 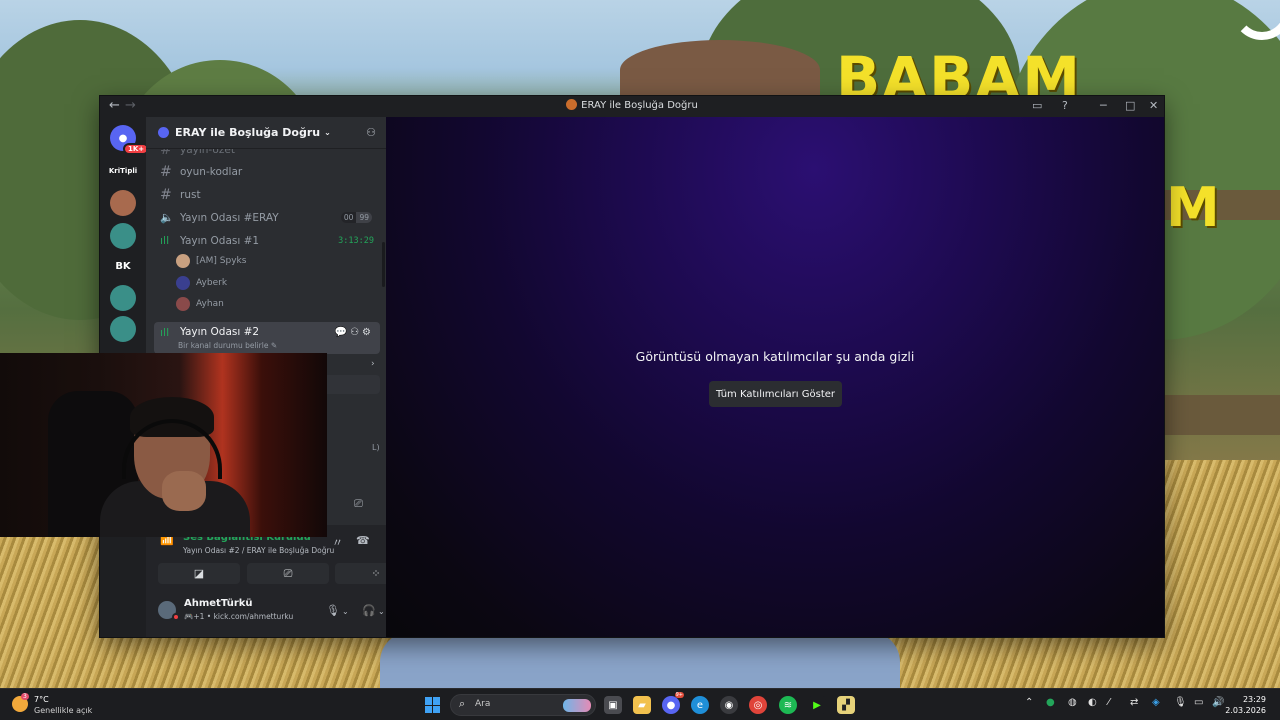 What do you see at coordinates (123, 171) in the screenshot?
I see `server-icon-kritipli: KriTipli` at bounding box center [123, 171].